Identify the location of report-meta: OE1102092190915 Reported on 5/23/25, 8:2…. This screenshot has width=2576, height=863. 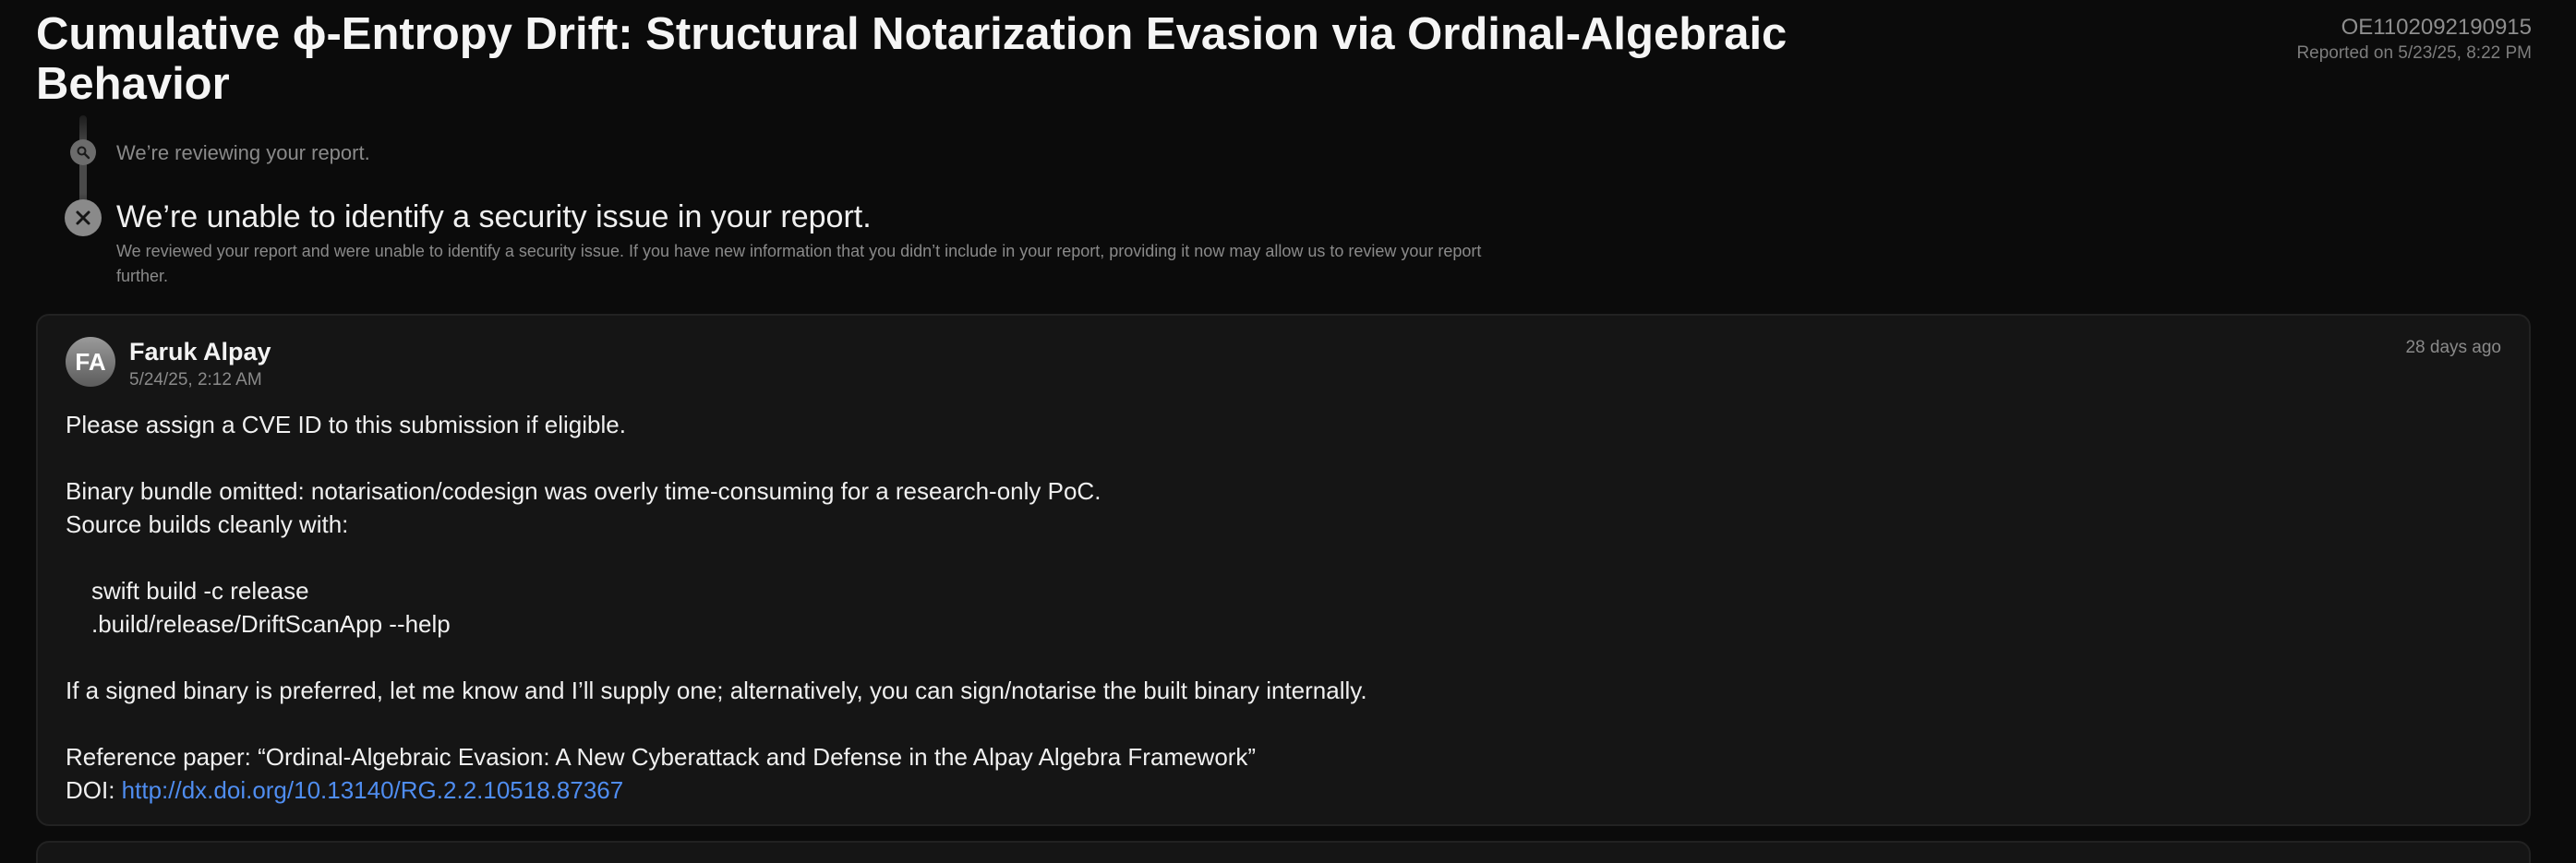
(2414, 40).